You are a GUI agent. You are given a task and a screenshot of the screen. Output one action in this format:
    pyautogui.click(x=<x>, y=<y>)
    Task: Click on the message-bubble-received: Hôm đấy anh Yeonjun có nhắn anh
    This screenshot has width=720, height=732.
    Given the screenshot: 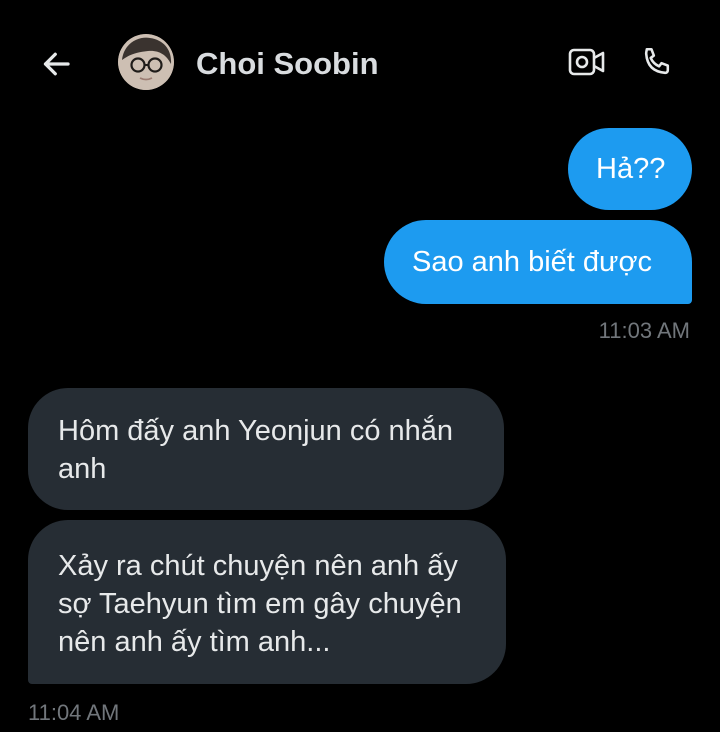 What is the action you would take?
    pyautogui.click(x=266, y=449)
    